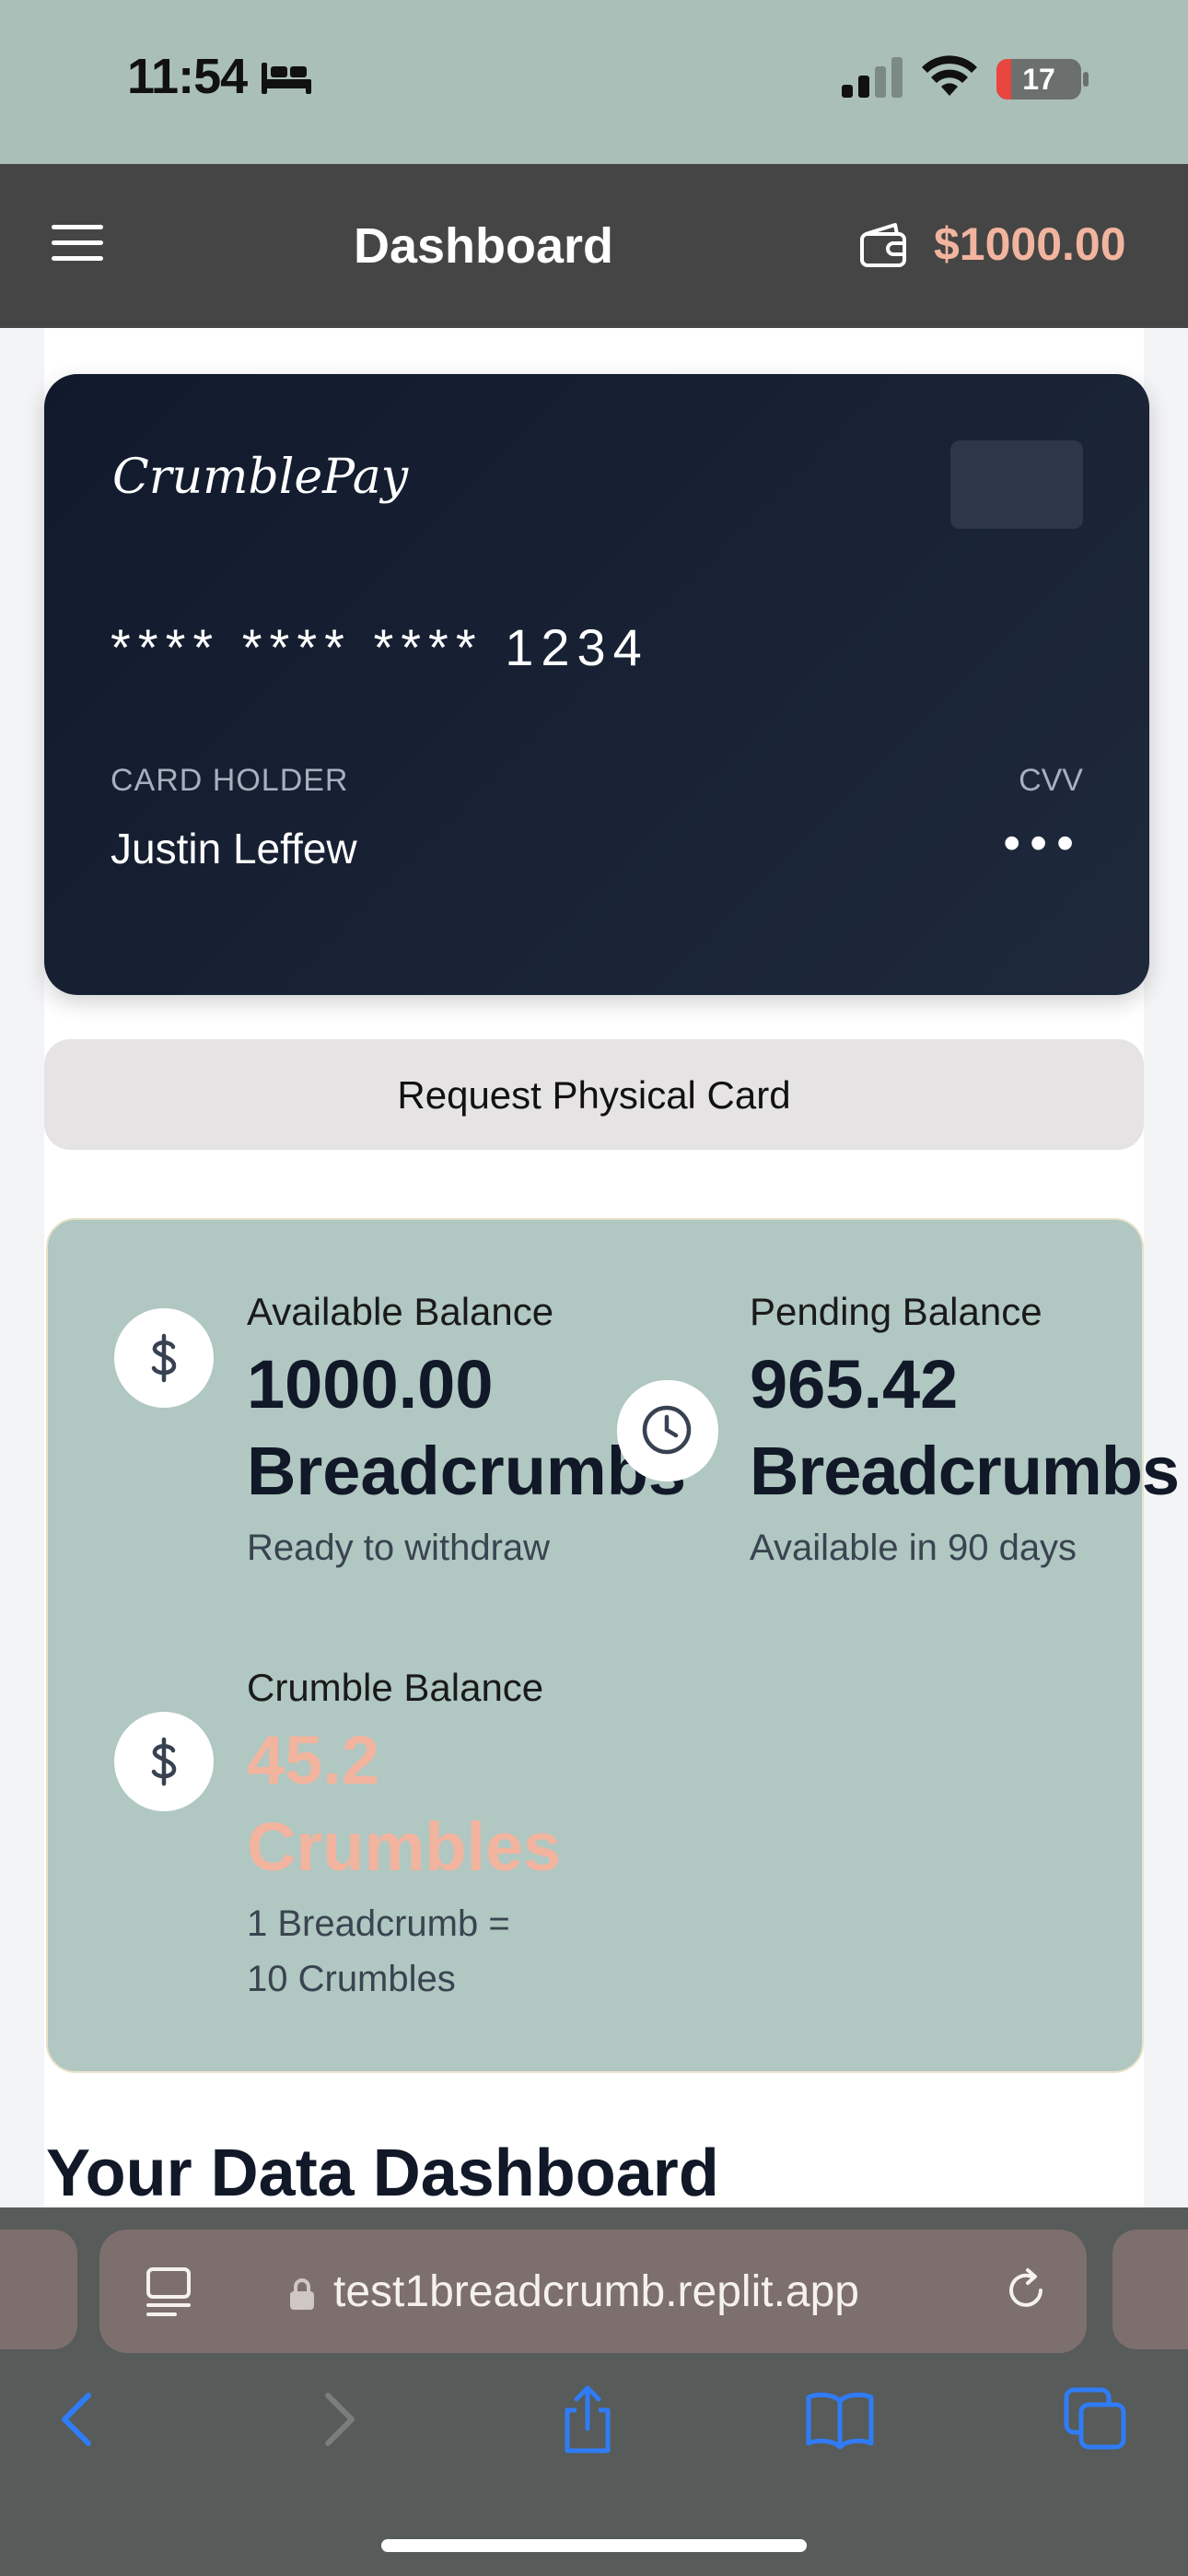  What do you see at coordinates (1016, 484) in the screenshot?
I see `card-chip` at bounding box center [1016, 484].